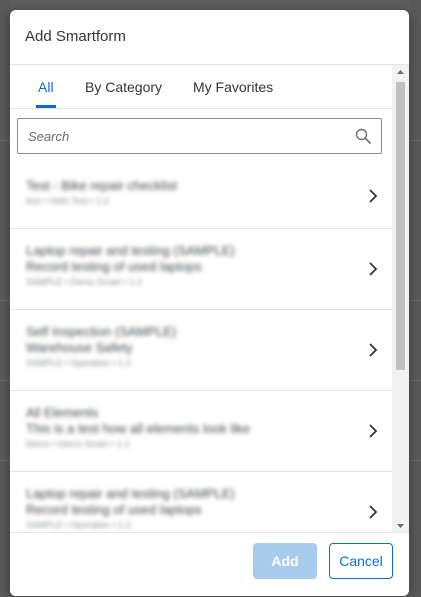 The width and height of the screenshot is (421, 597). Describe the element at coordinates (5, 298) in the screenshot. I see `background-left-edge` at that location.